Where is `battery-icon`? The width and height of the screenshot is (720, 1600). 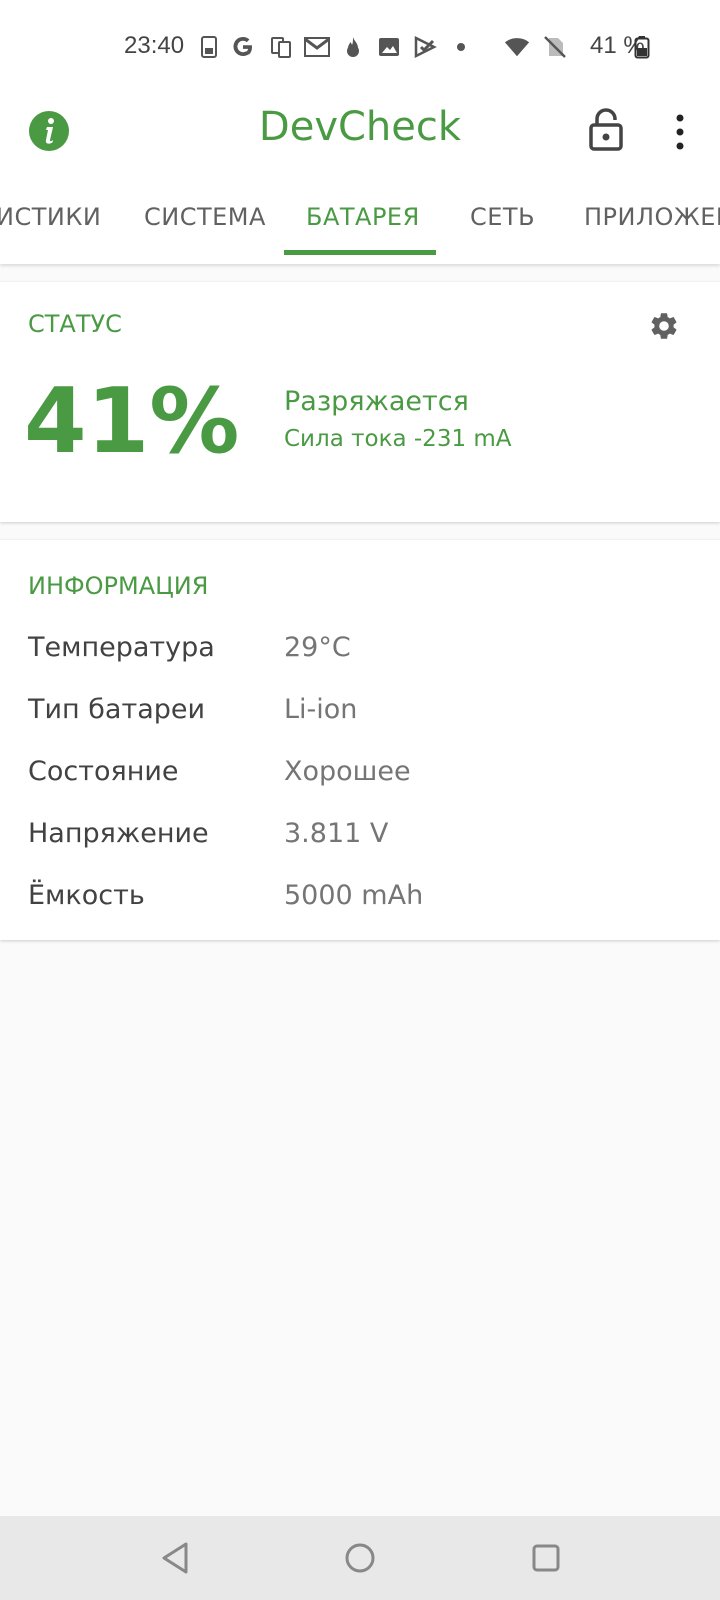
battery-icon is located at coordinates (642, 47).